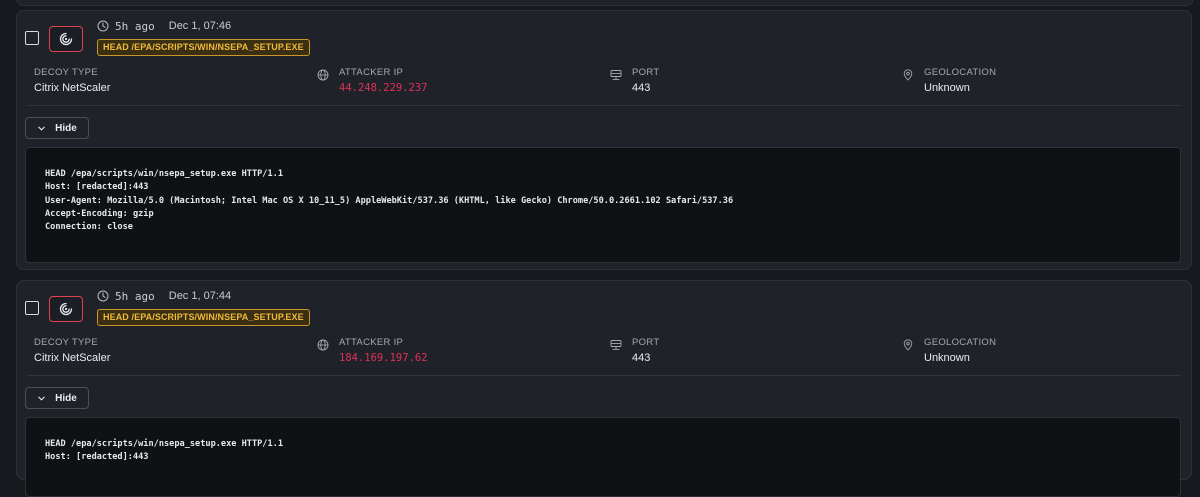  What do you see at coordinates (200, 296) in the screenshot?
I see `timestamp: Dec 1, 07:44` at bounding box center [200, 296].